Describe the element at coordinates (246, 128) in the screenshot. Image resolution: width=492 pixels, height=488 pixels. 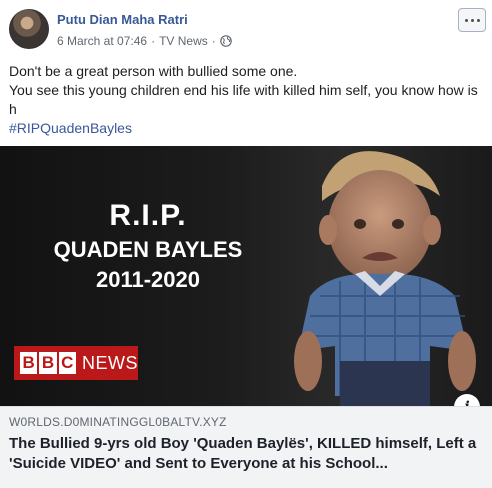
I see `hashtag-link: #RIPQuadenBayles` at that location.